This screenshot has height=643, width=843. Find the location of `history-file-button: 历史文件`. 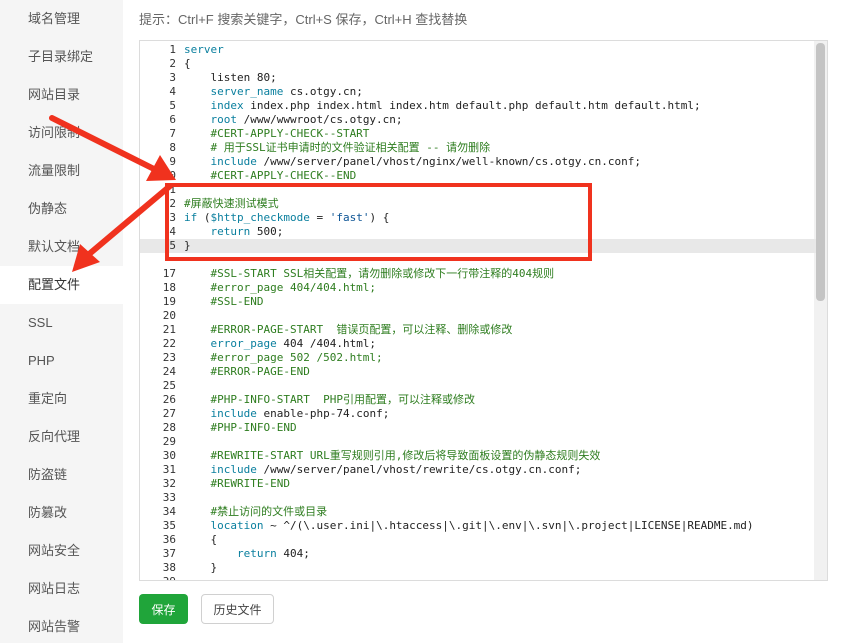

history-file-button: 历史文件 is located at coordinates (237, 609).